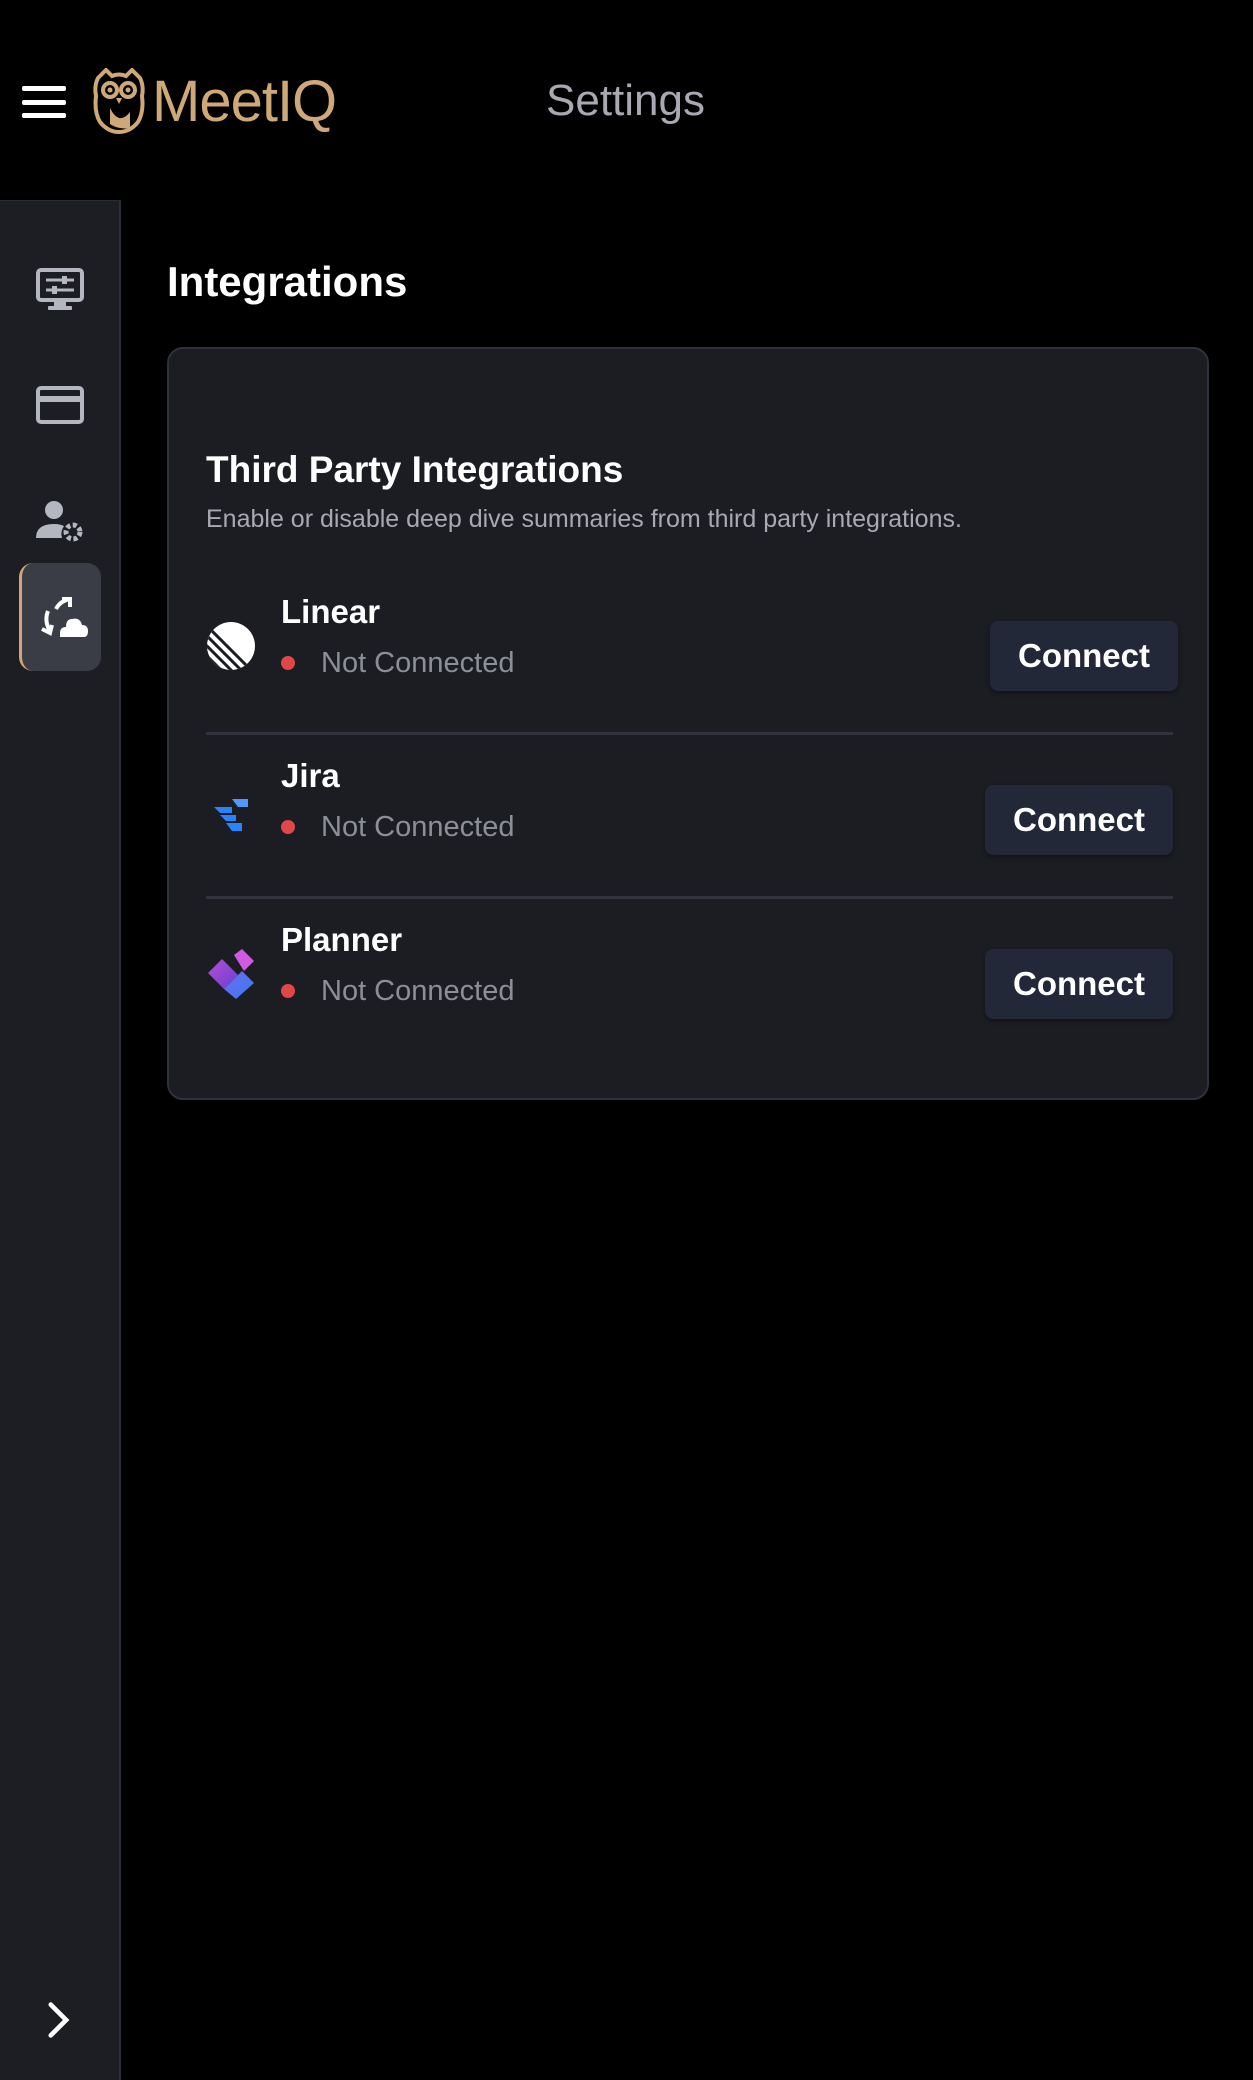 The image size is (1253, 2080). I want to click on sync-cloud-icon, so click(64, 617).